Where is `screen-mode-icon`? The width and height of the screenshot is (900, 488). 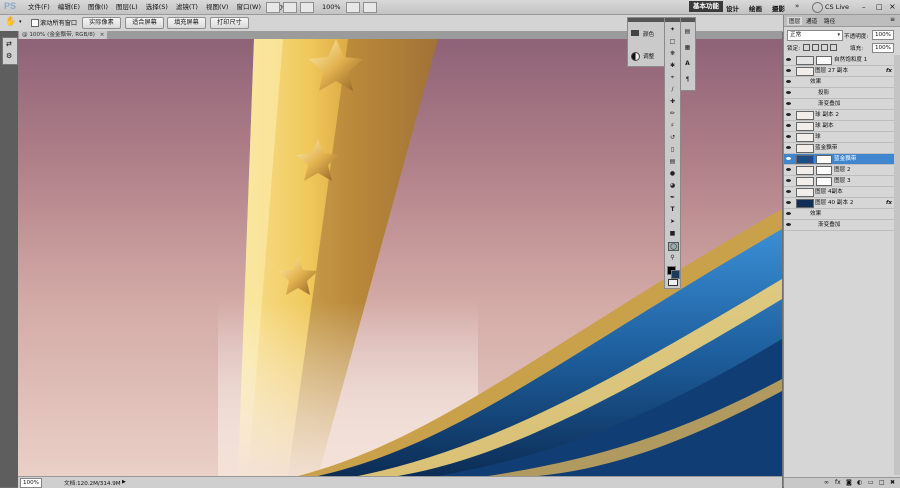
screen-mode-icon is located at coordinates (370, 7).